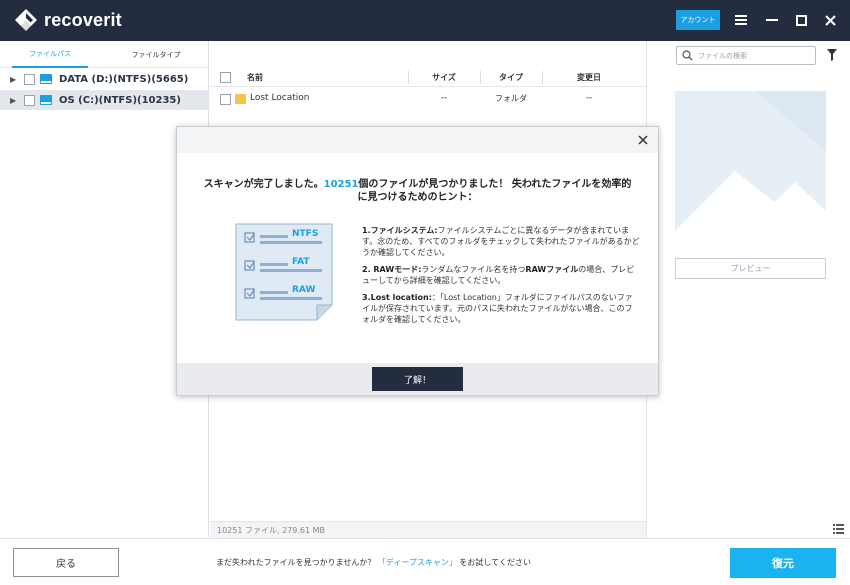  What do you see at coordinates (400, 230) in the screenshot?
I see `tip-heading: 1.ファイルシステム:` at bounding box center [400, 230].